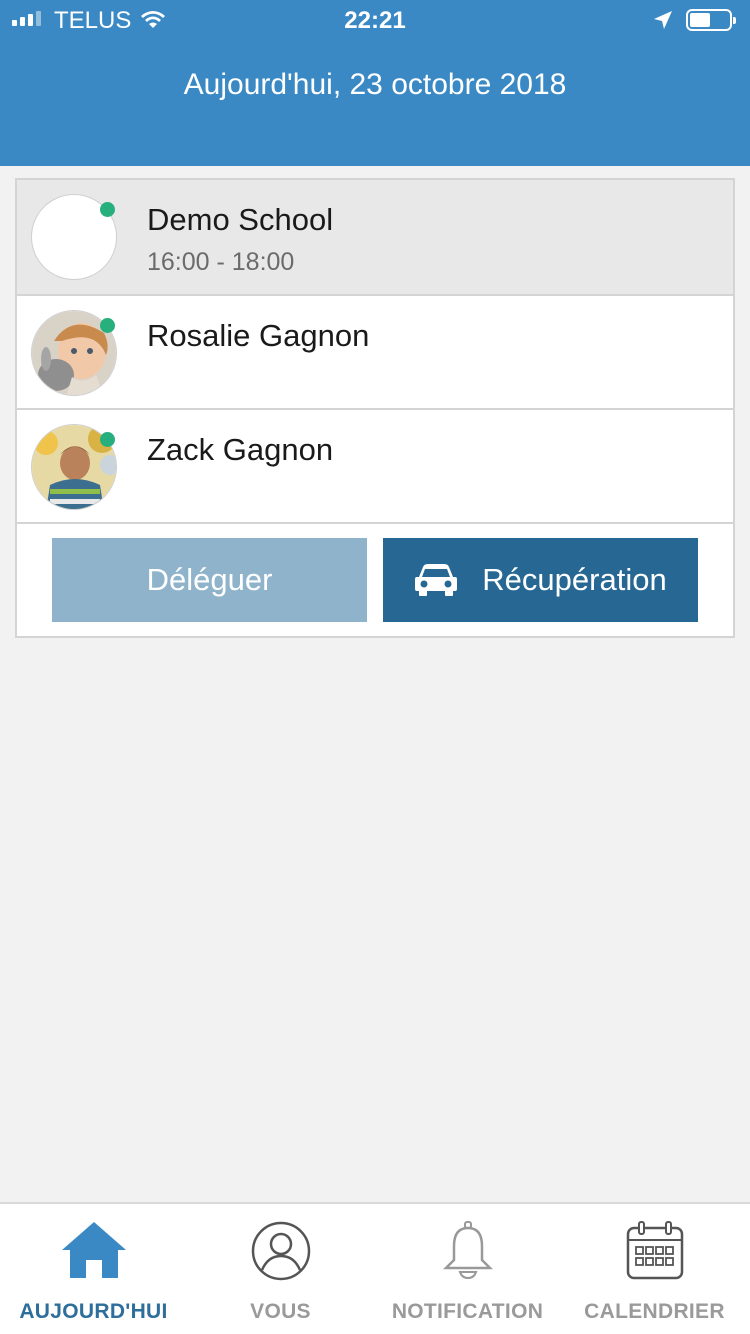  What do you see at coordinates (93, 1311) in the screenshot?
I see `tab-label: AUJOURD'HUI` at bounding box center [93, 1311].